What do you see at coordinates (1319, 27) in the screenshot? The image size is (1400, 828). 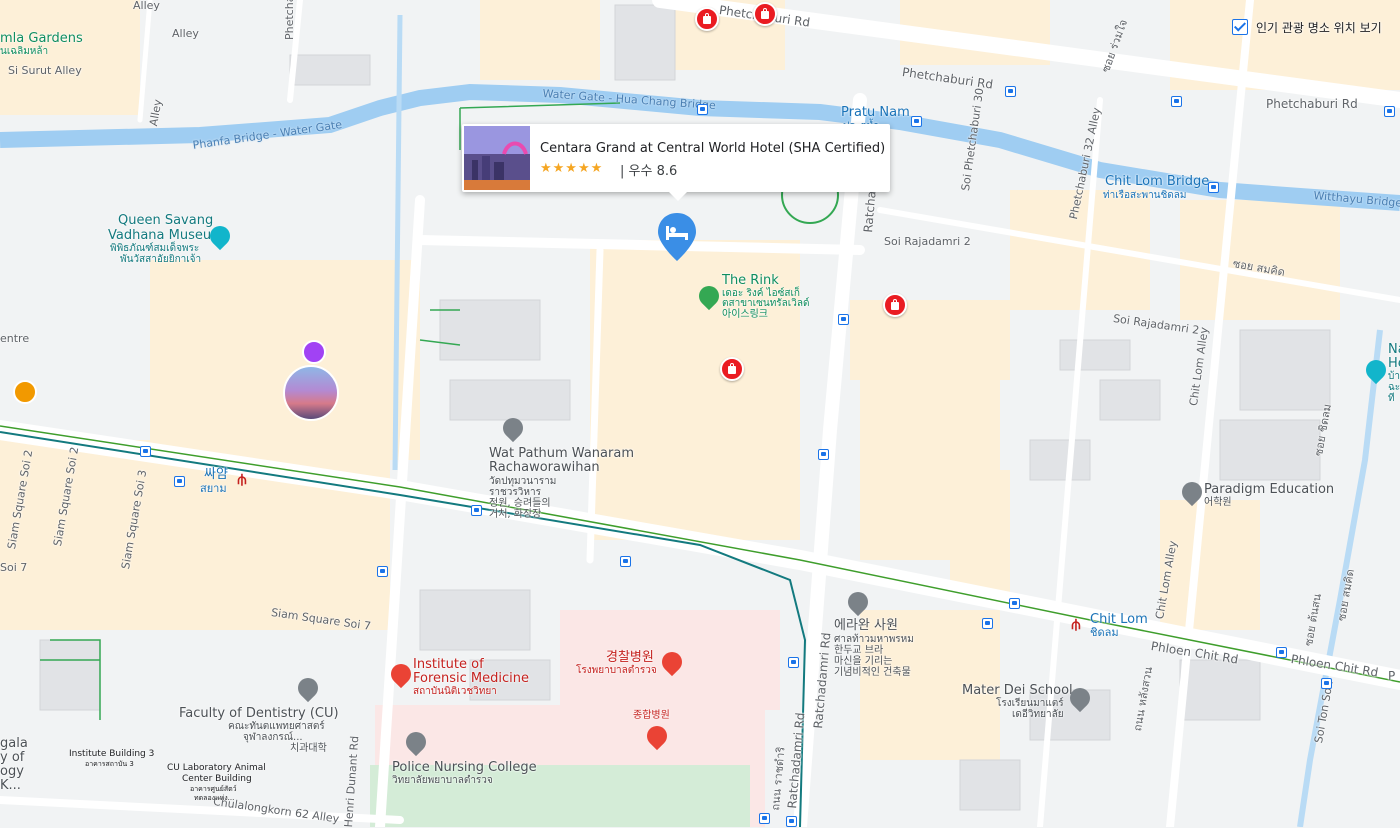 I see `show-attractions-label: 인기 관광 명소 위치 보기` at bounding box center [1319, 27].